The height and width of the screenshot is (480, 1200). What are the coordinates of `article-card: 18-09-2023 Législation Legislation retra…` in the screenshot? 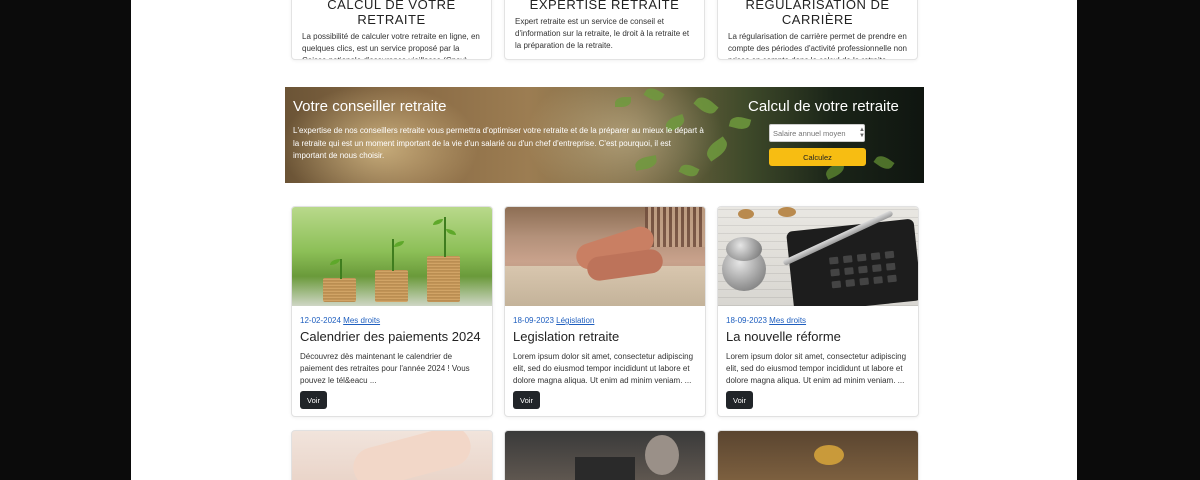 It's located at (605, 311).